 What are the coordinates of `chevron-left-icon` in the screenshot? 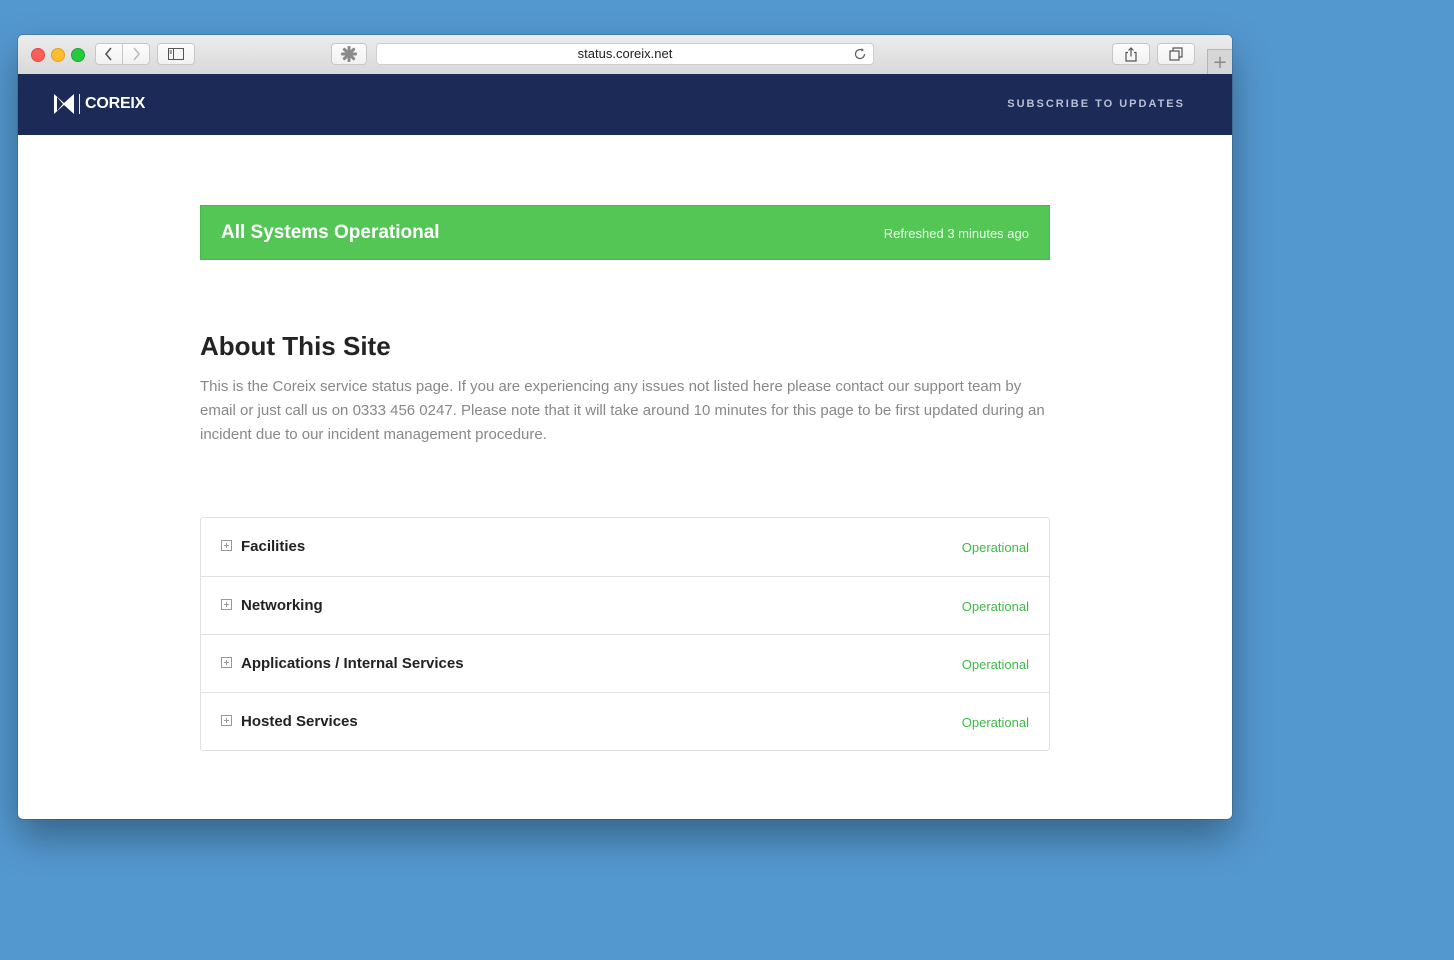 It's located at (108, 54).